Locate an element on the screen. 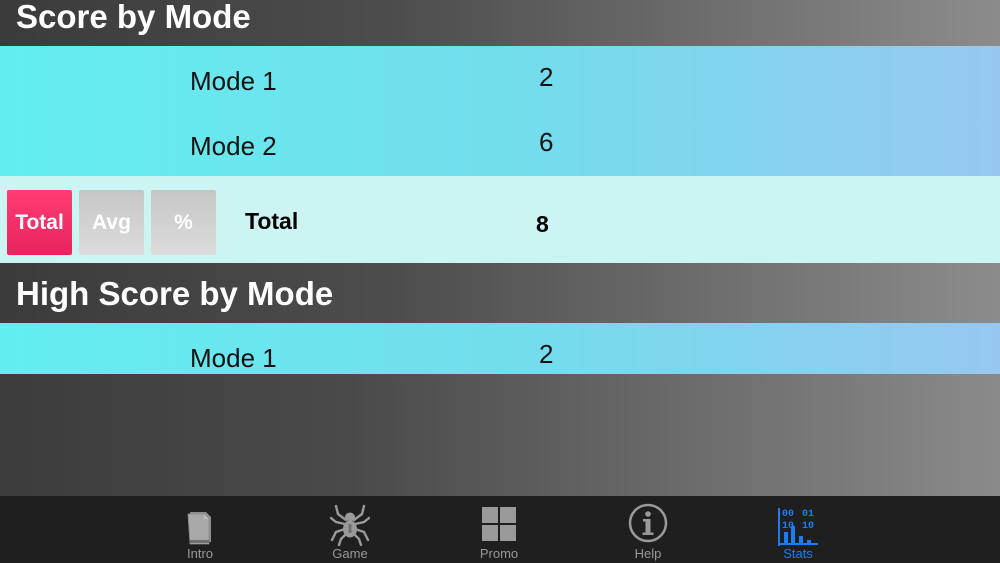  tab-game-label: Game is located at coordinates (350, 553).